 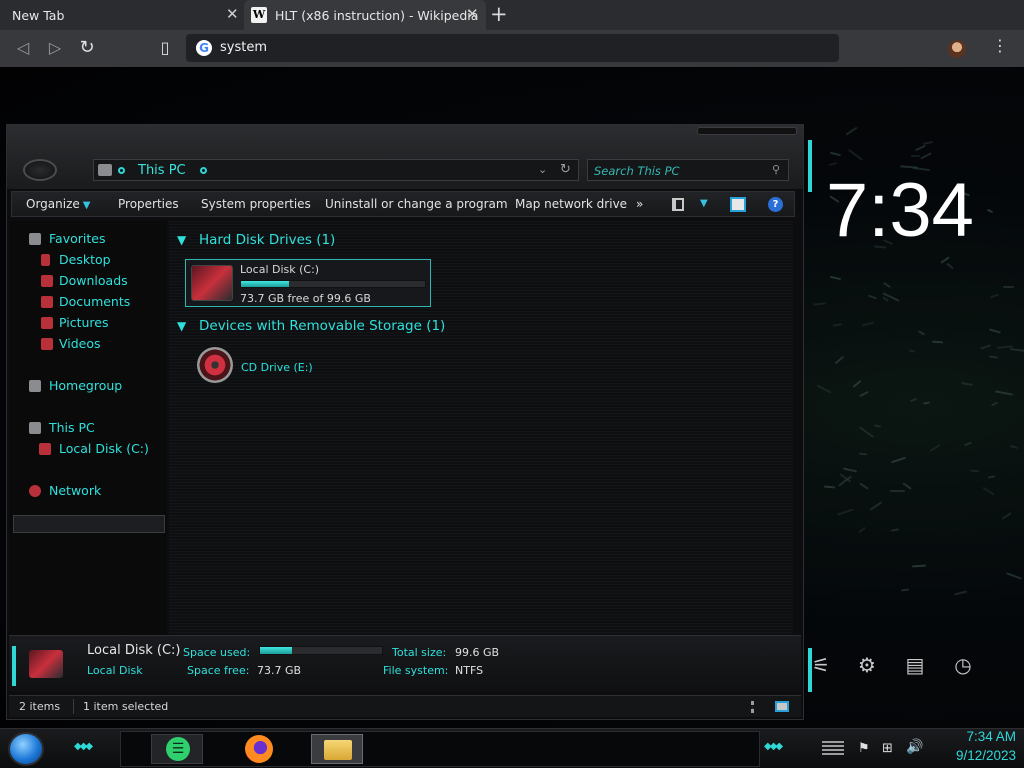 What do you see at coordinates (259, 749) in the screenshot?
I see `taskbar-firefox` at bounding box center [259, 749].